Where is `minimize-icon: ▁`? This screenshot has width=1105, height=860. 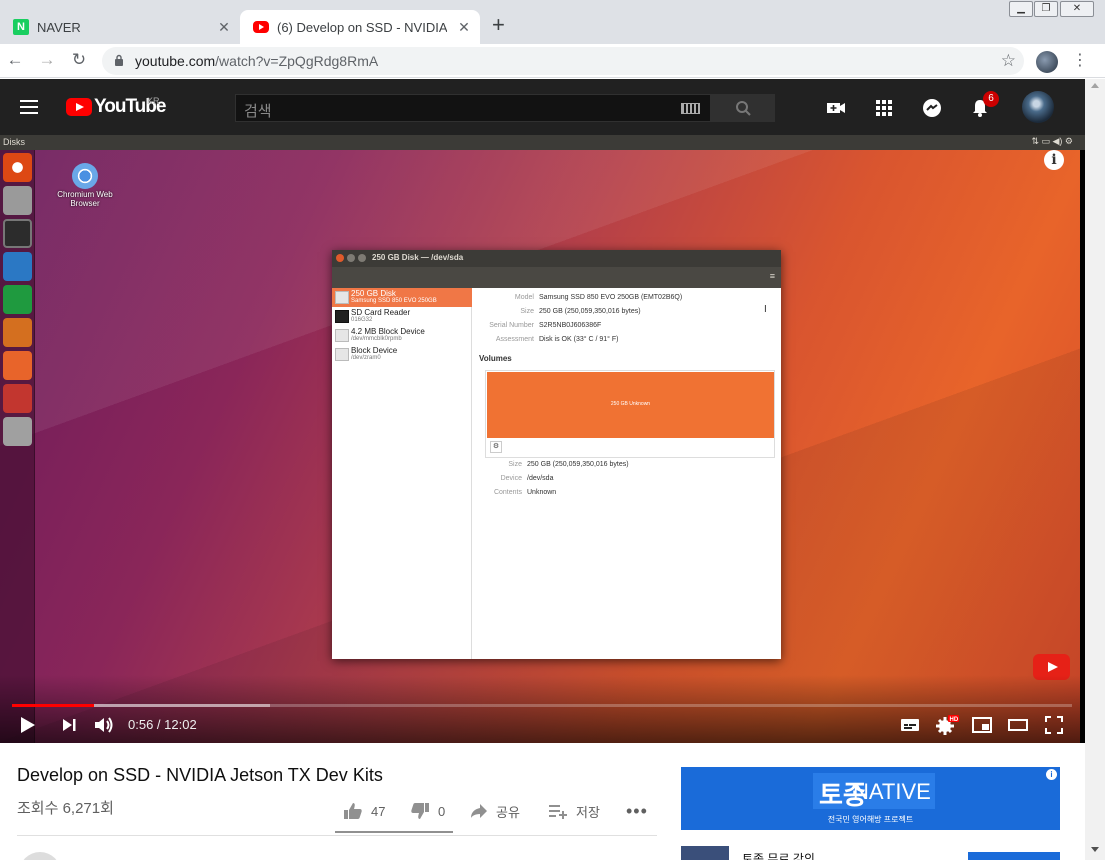 minimize-icon: ▁ is located at coordinates (1021, 9).